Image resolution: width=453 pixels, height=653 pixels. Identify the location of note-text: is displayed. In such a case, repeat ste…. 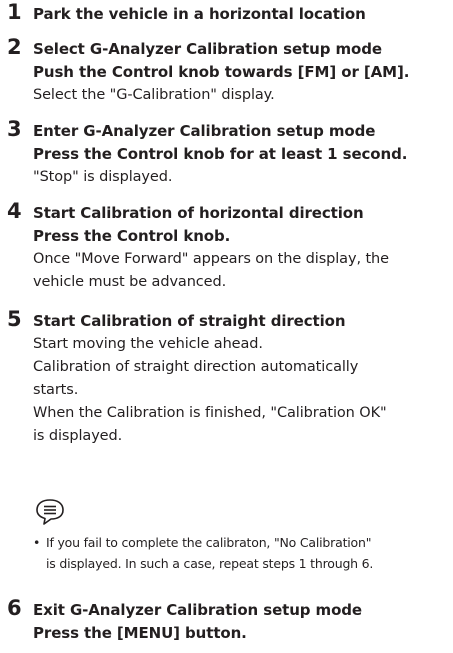
(210, 563).